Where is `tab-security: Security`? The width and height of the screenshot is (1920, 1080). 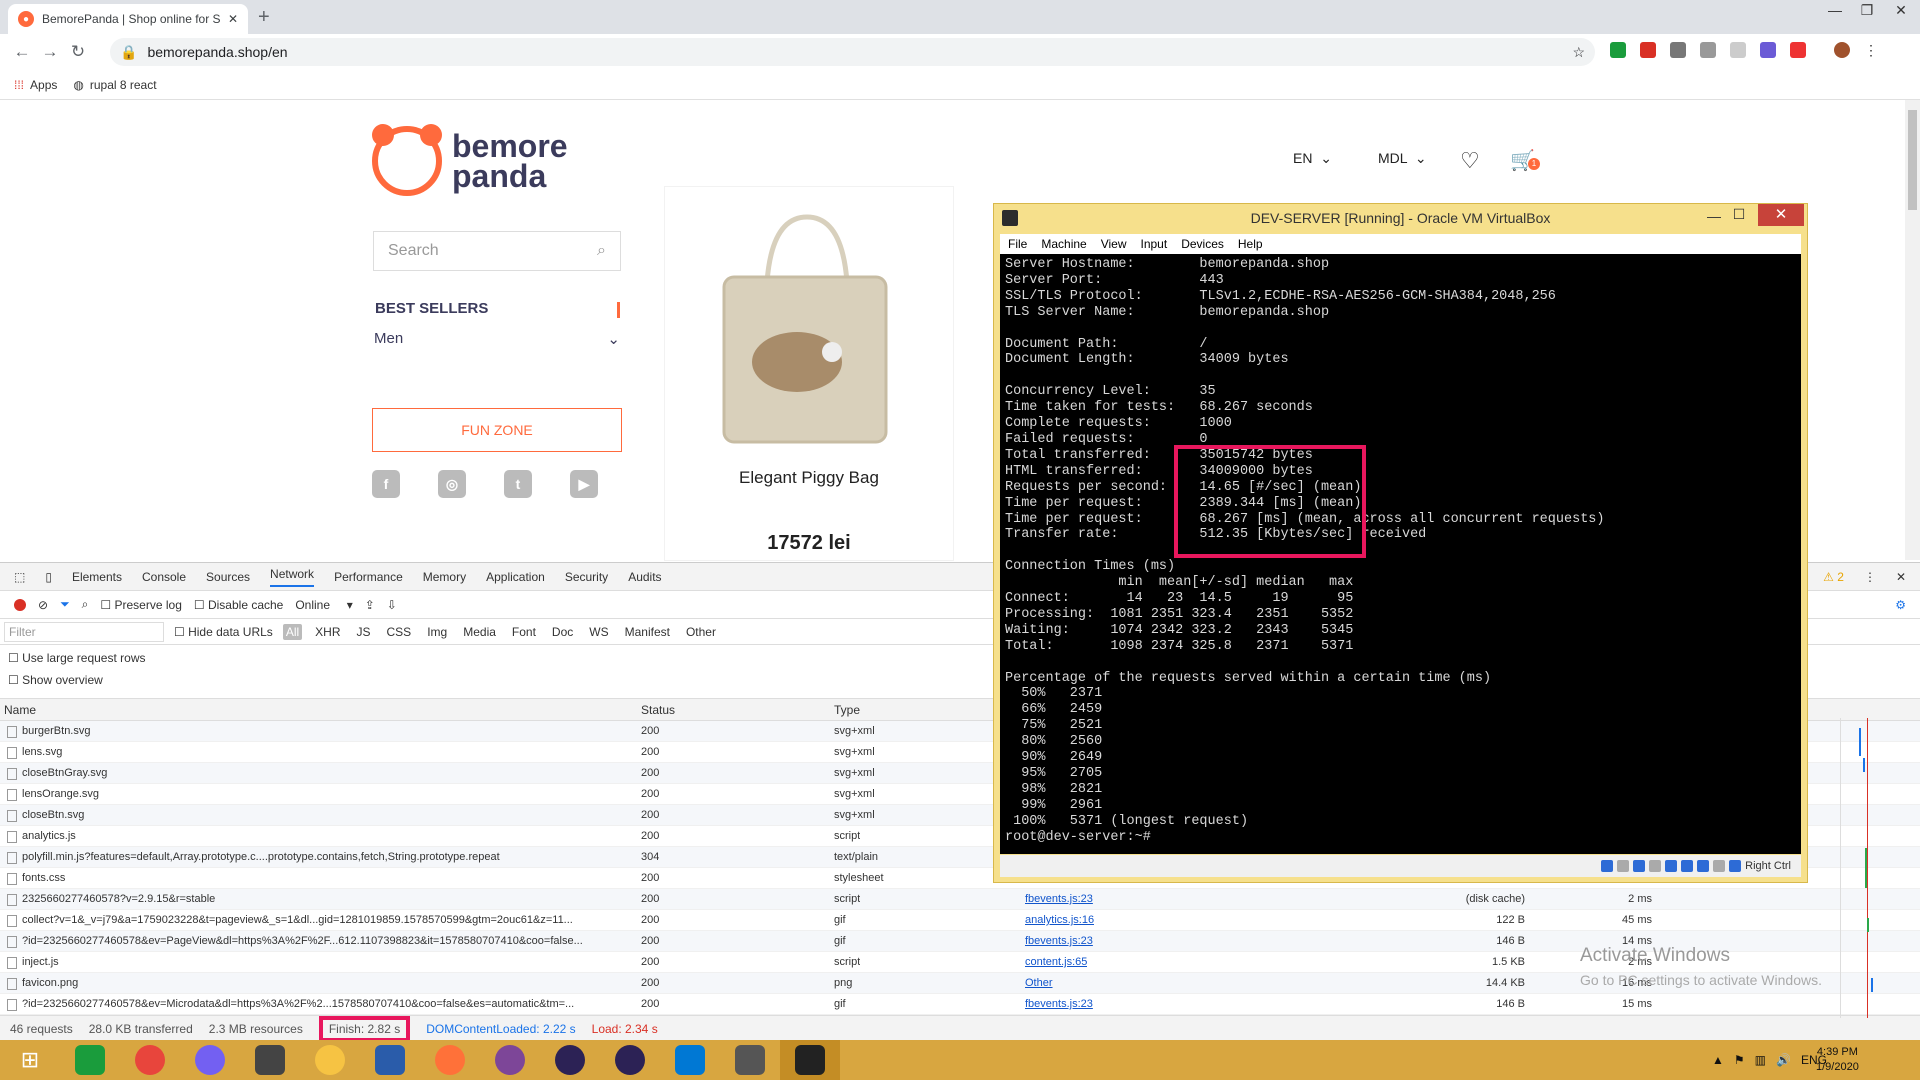 tab-security: Security is located at coordinates (586, 577).